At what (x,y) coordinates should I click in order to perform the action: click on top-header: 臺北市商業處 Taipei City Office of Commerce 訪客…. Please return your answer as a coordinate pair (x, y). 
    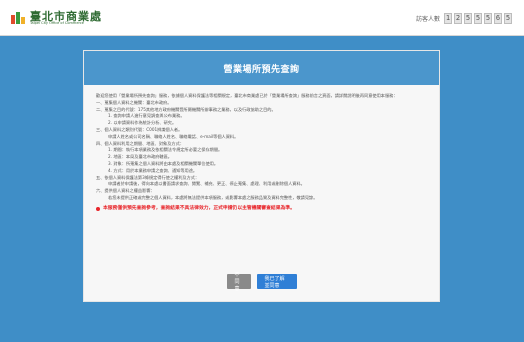
    Looking at the image, I should click on (262, 18).